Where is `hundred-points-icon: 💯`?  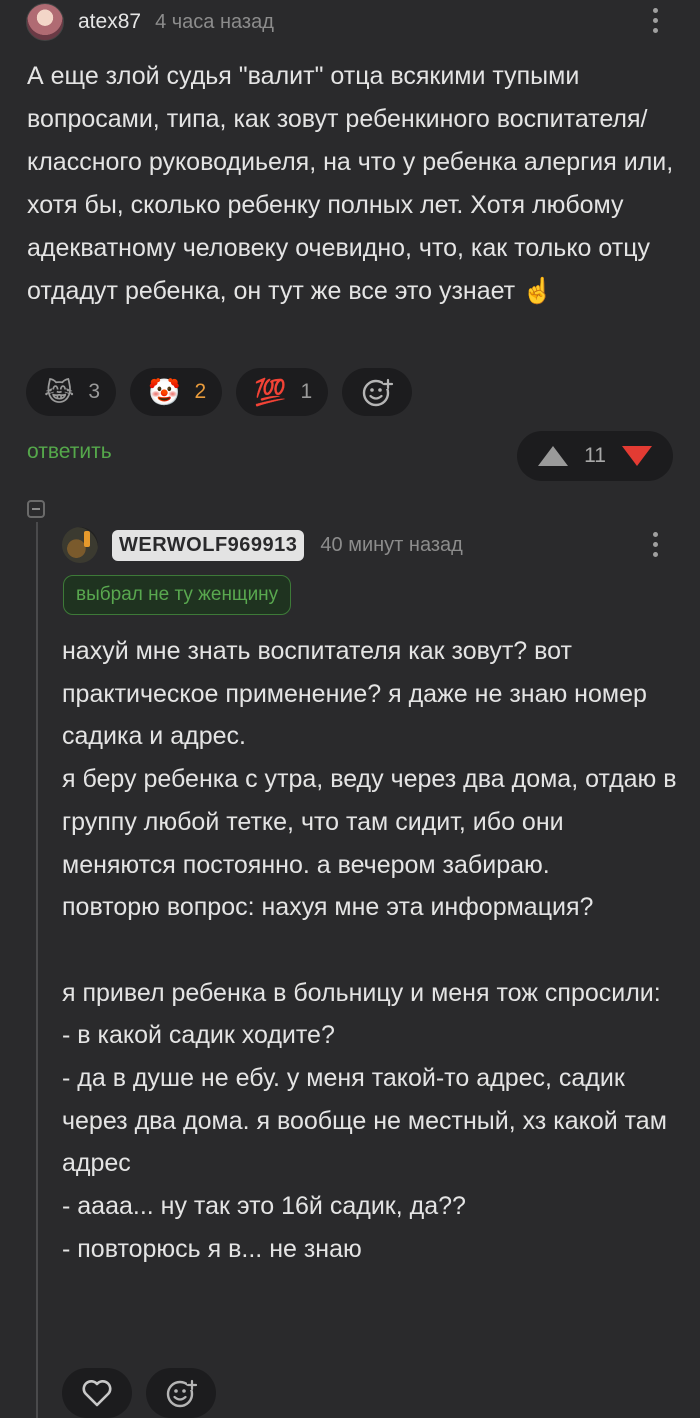
hundred-points-icon: 💯 is located at coordinates (270, 391).